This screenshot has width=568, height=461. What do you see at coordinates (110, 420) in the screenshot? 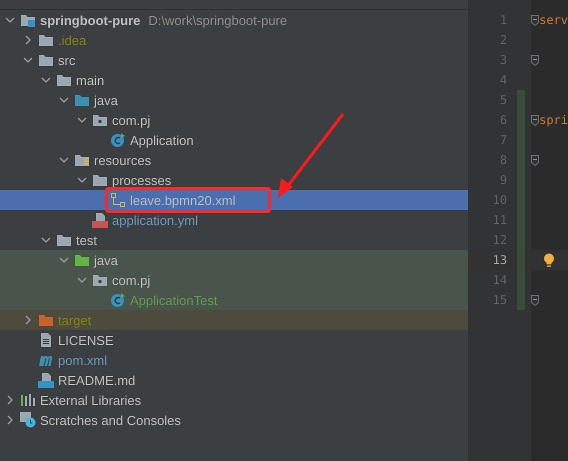
I see `item-label: Scratches and Consoles` at bounding box center [110, 420].